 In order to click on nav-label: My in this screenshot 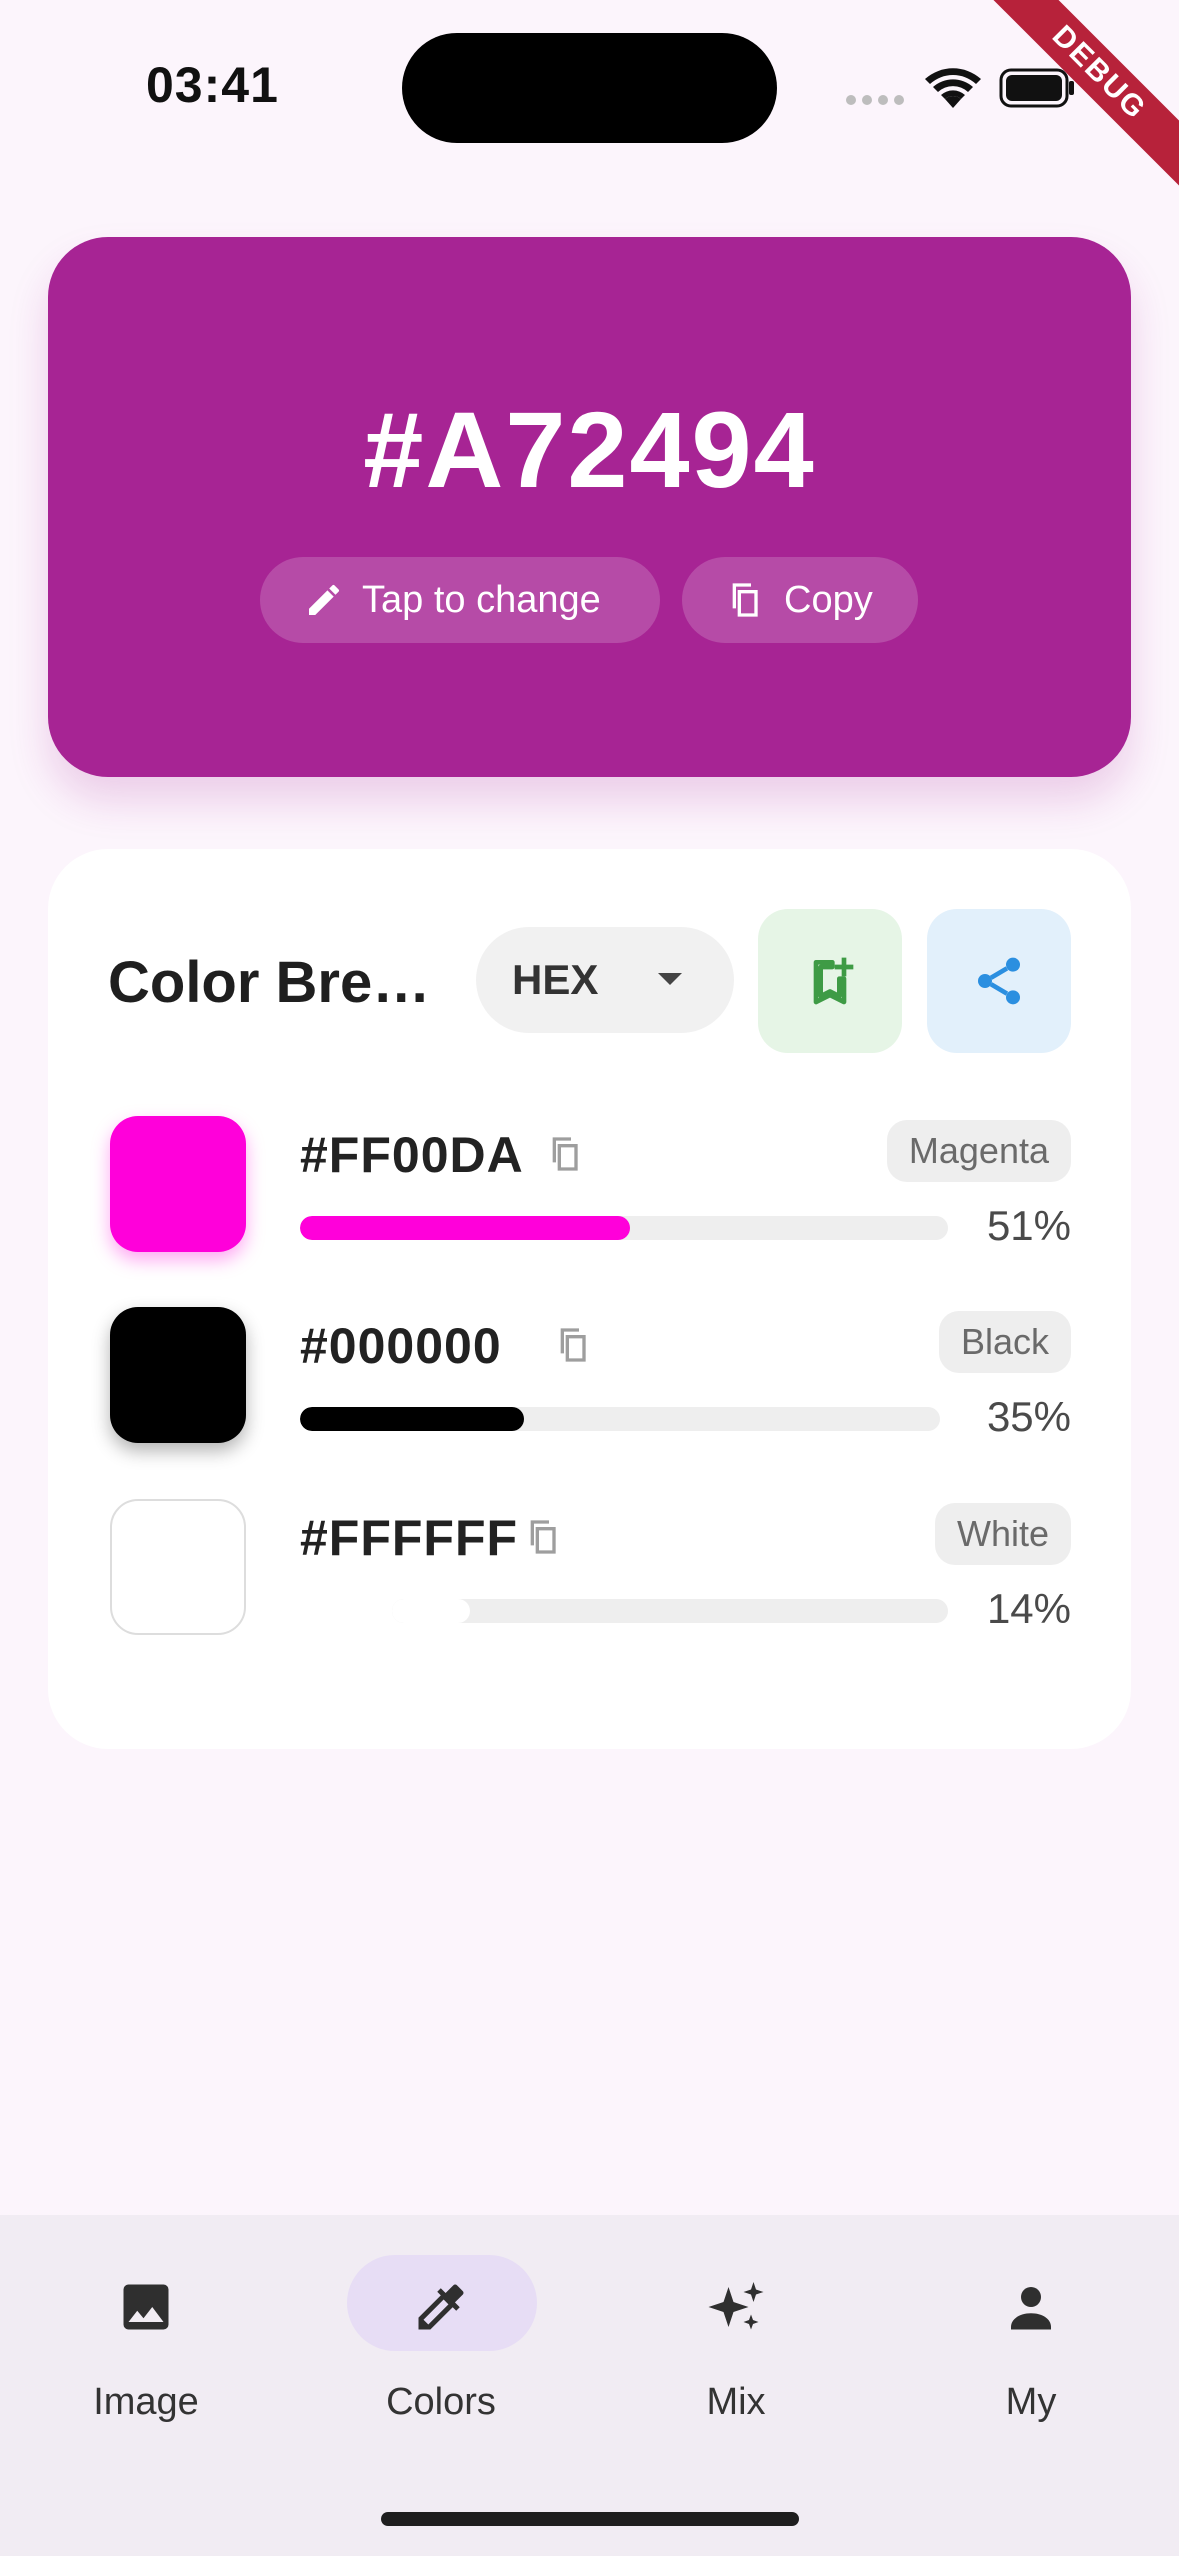, I will do `click(1031, 2402)`.